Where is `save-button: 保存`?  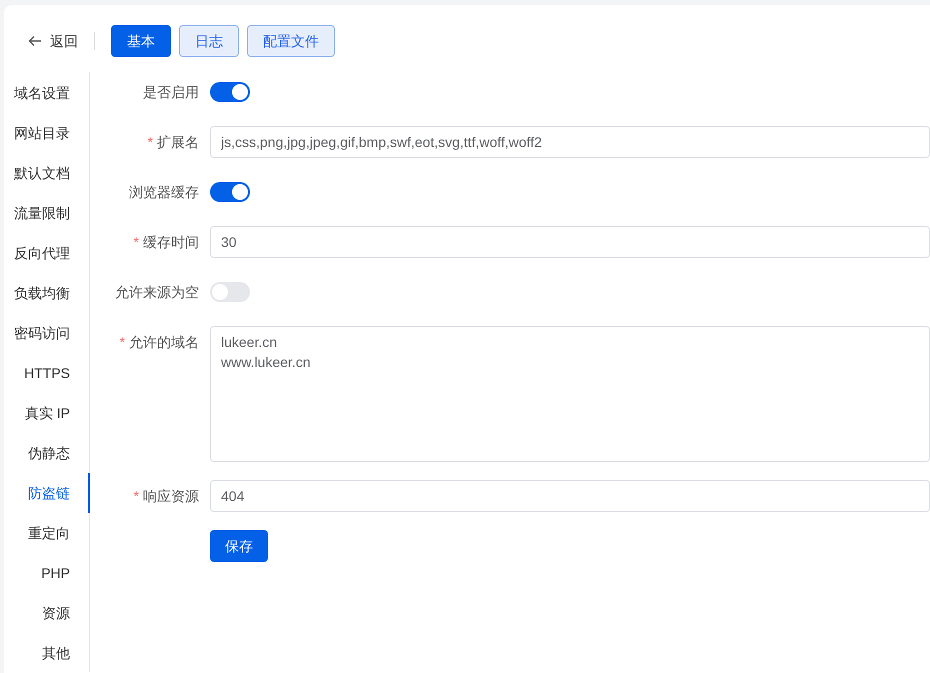 save-button: 保存 is located at coordinates (239, 546).